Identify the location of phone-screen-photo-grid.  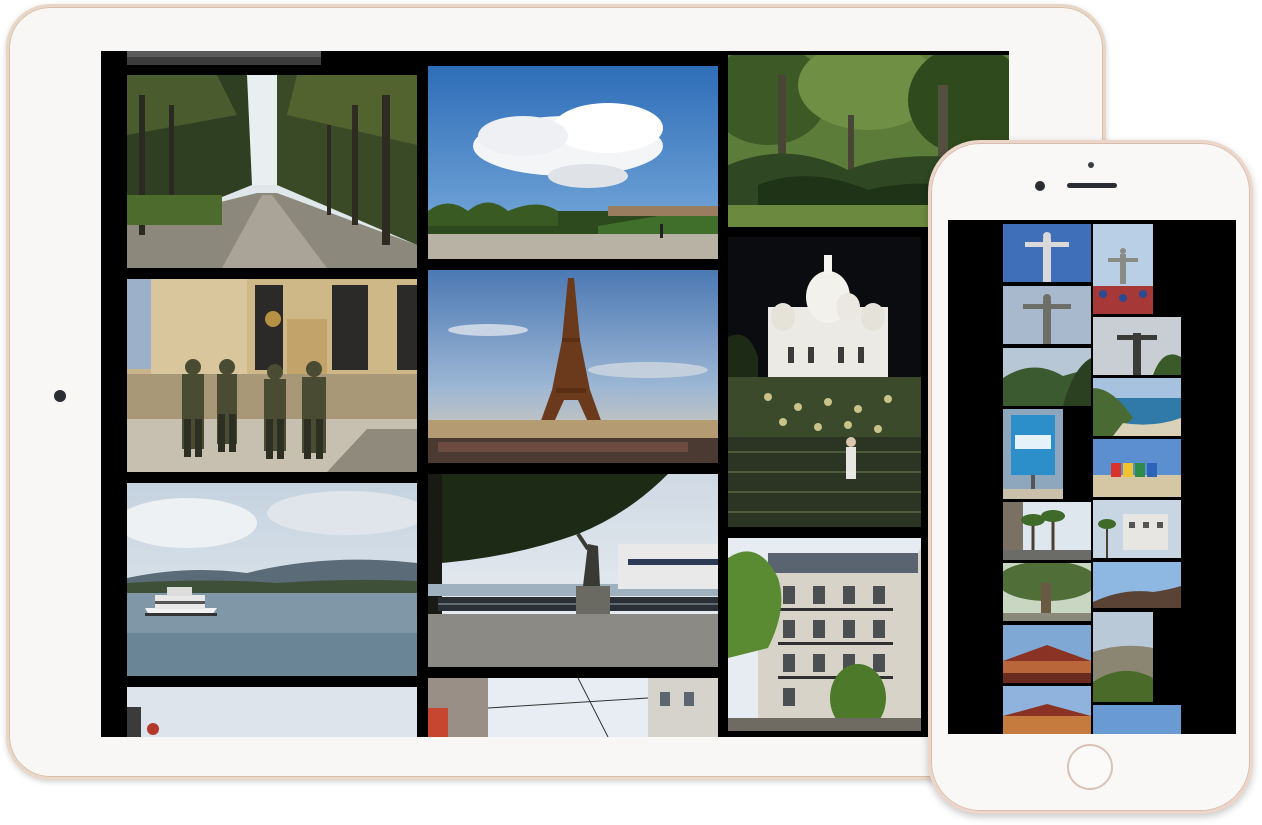
(1092, 477).